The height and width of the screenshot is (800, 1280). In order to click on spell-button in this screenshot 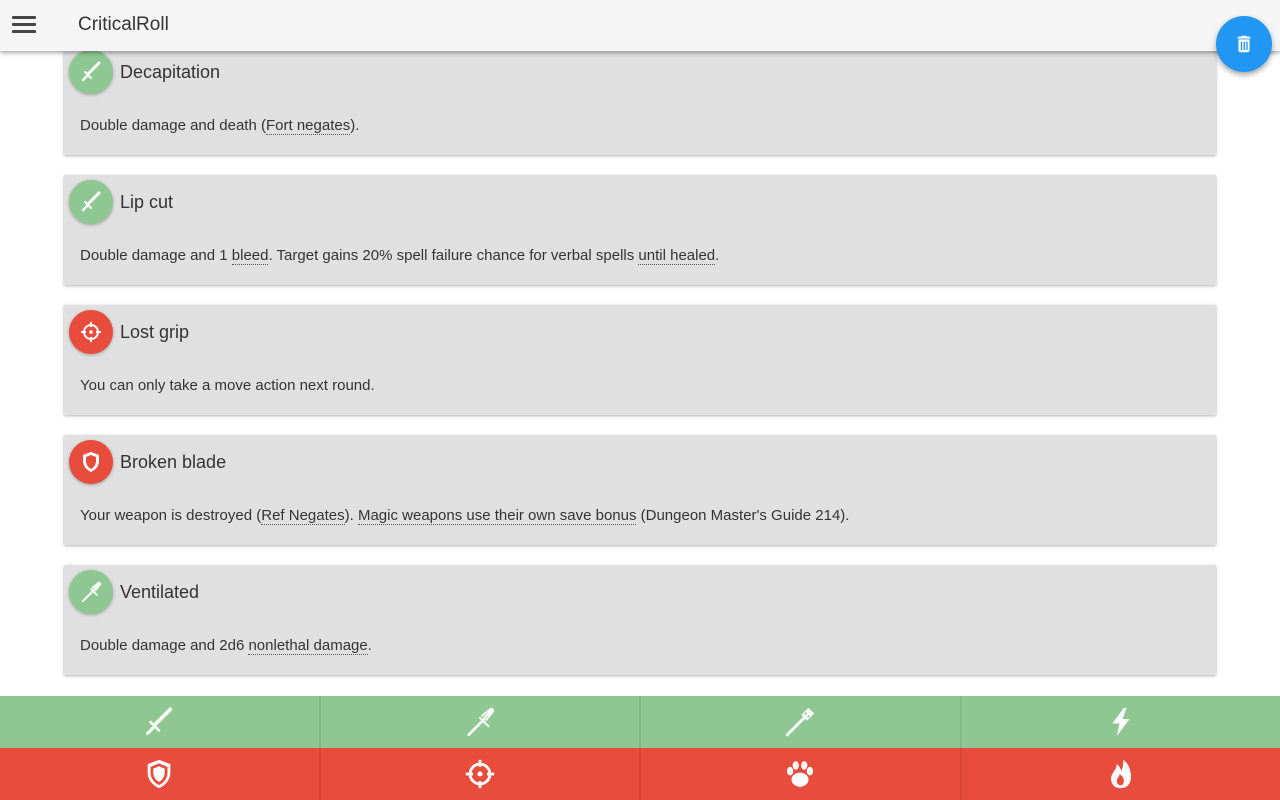, I will do `click(1119, 774)`.